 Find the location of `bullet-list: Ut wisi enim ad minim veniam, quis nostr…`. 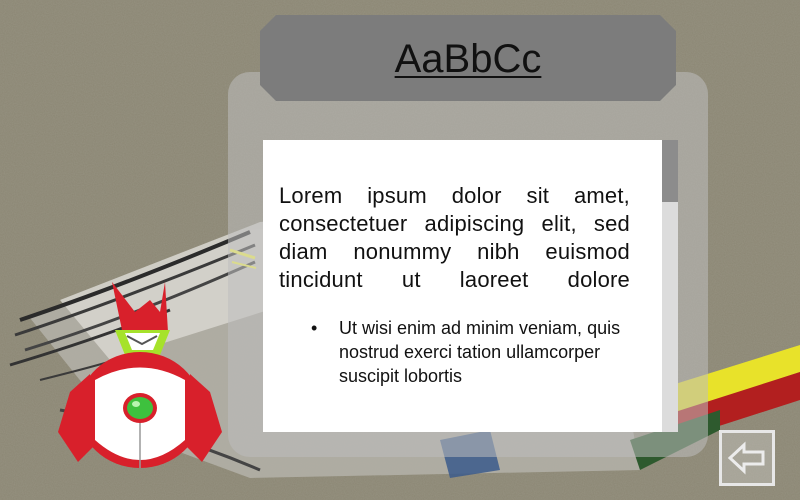

bullet-list: Ut wisi enim ad minim veniam, quis nostr… is located at coordinates (469, 352).